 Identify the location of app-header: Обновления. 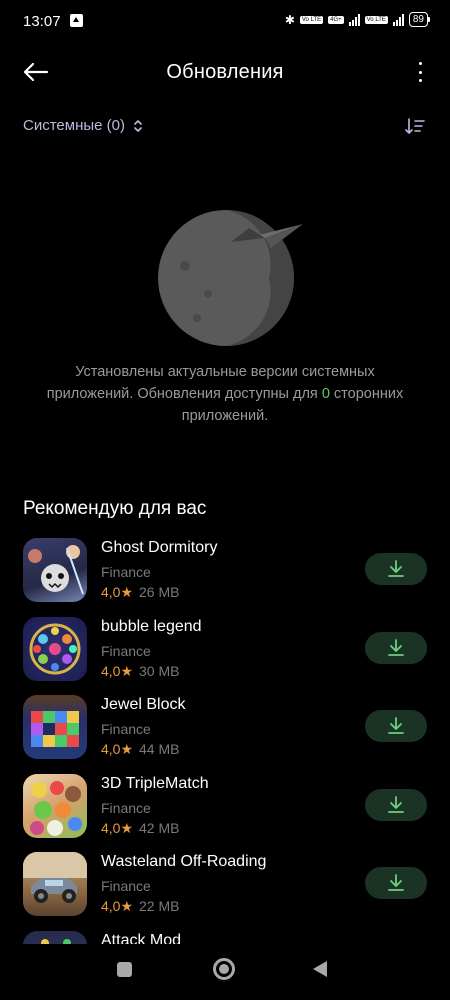
(225, 72).